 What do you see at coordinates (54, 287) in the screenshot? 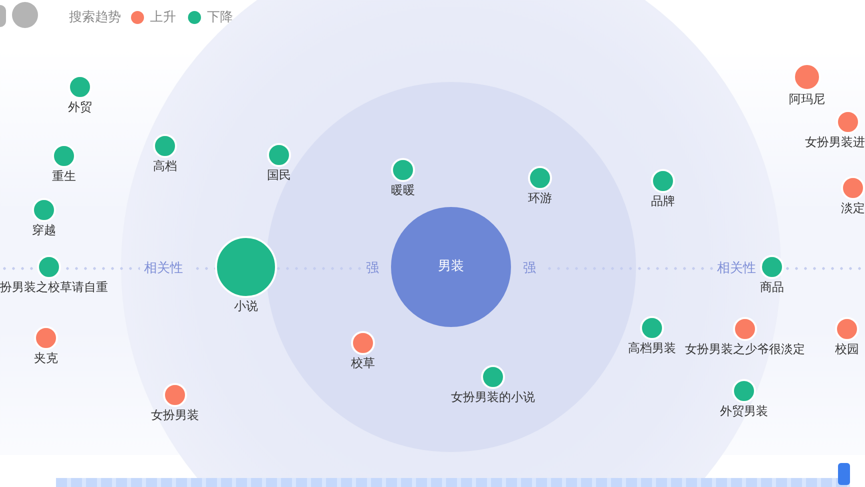
I see `keyword-label: 扮男装之校草请自重` at bounding box center [54, 287].